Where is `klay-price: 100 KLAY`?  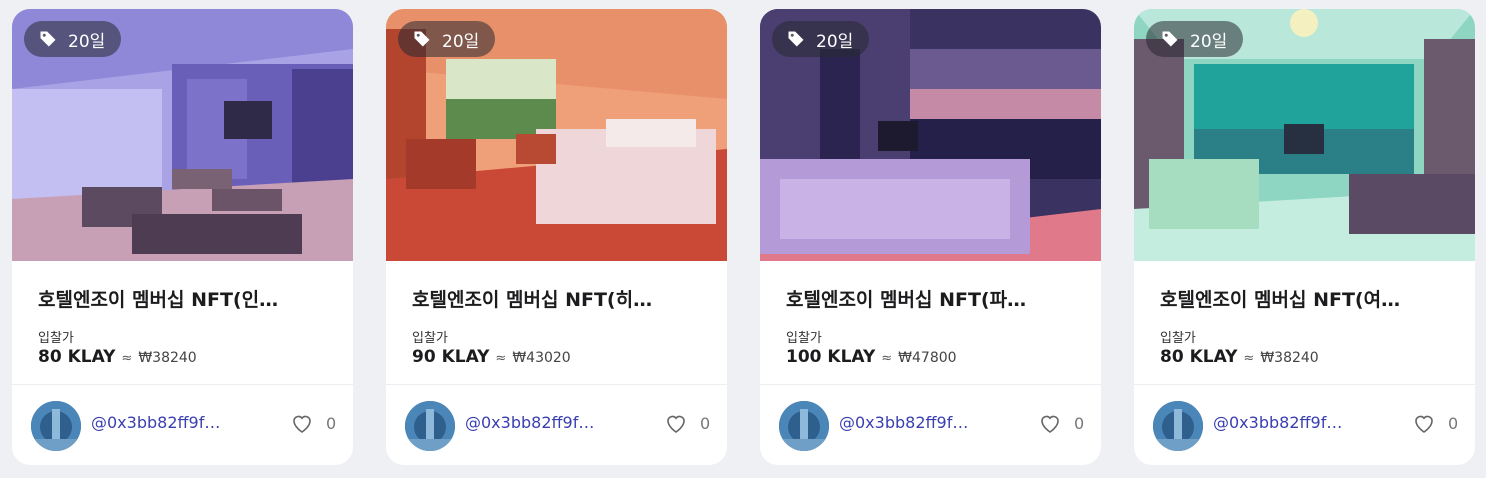
klay-price: 100 KLAY is located at coordinates (831, 357).